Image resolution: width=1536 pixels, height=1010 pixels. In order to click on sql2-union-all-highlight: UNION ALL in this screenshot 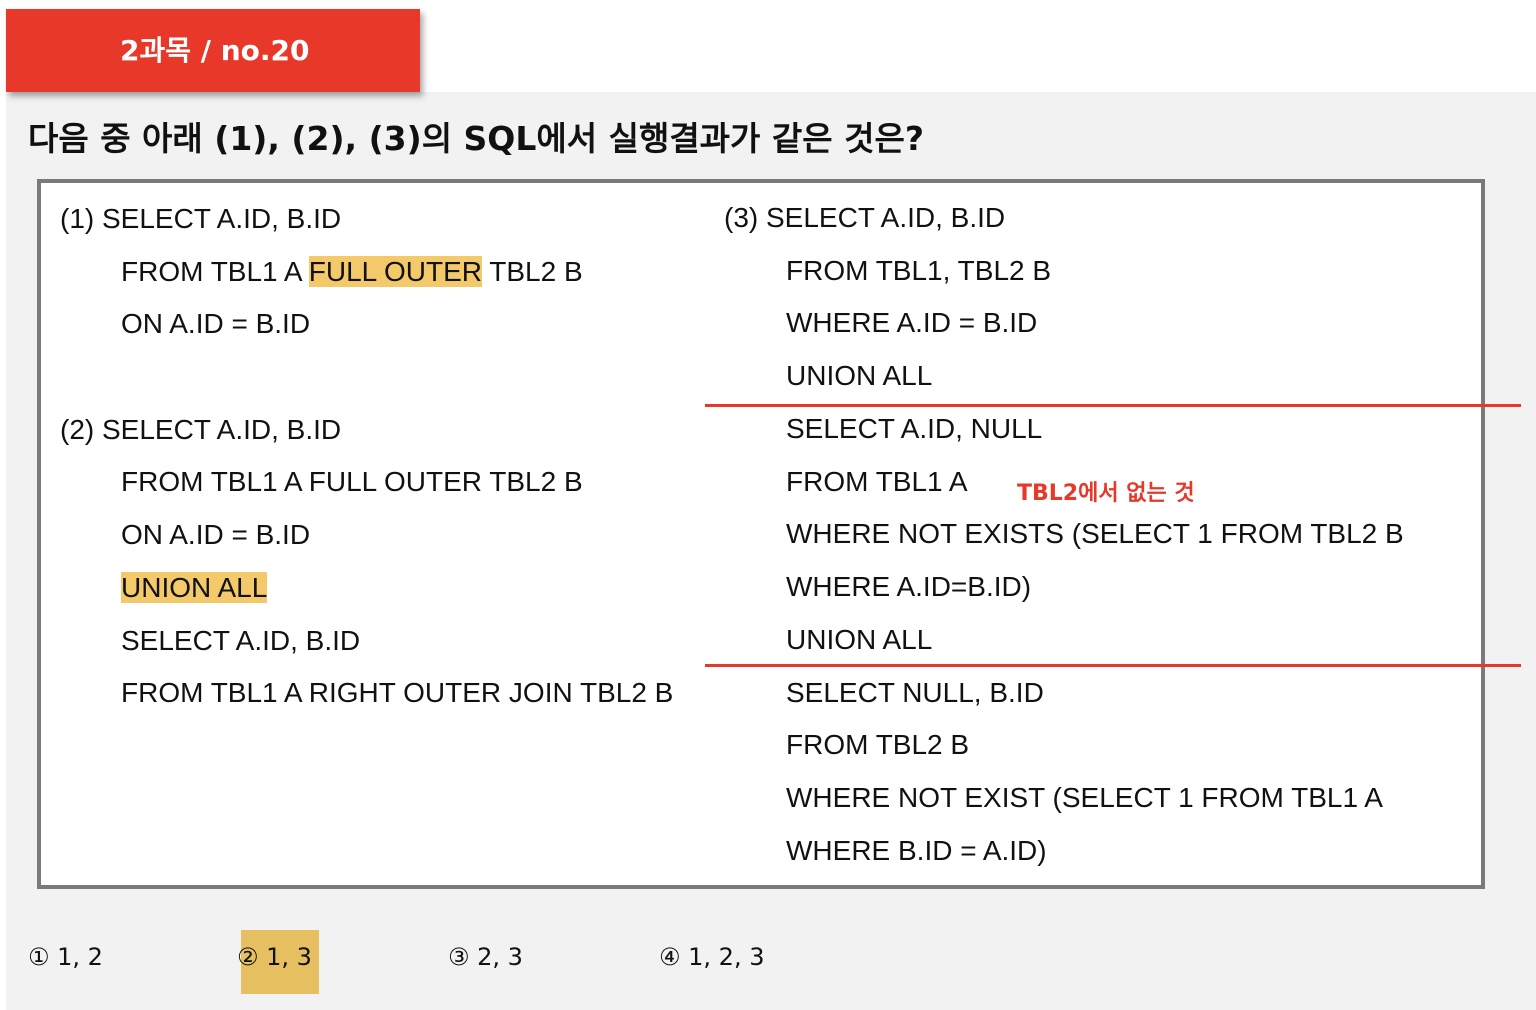, I will do `click(194, 587)`.